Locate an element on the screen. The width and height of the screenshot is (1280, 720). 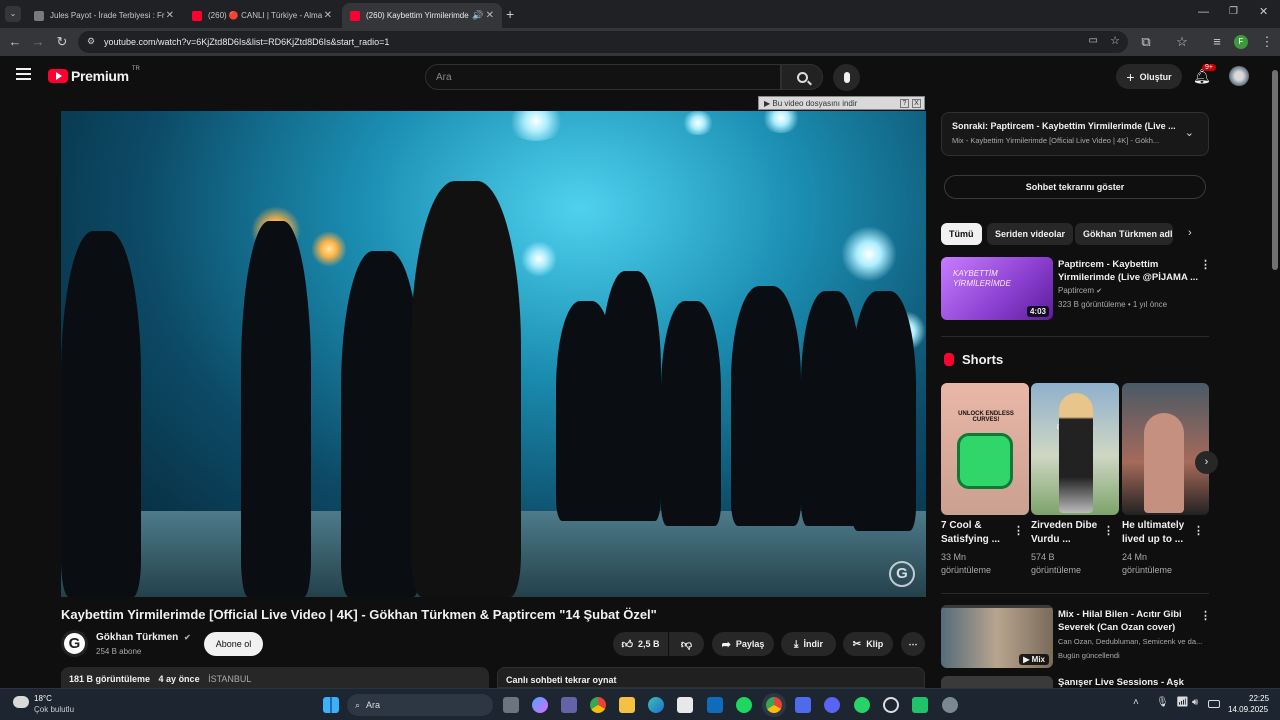
show-chat-replay-button: Sohbet tekrarını göster is located at coordinates (1075, 187).